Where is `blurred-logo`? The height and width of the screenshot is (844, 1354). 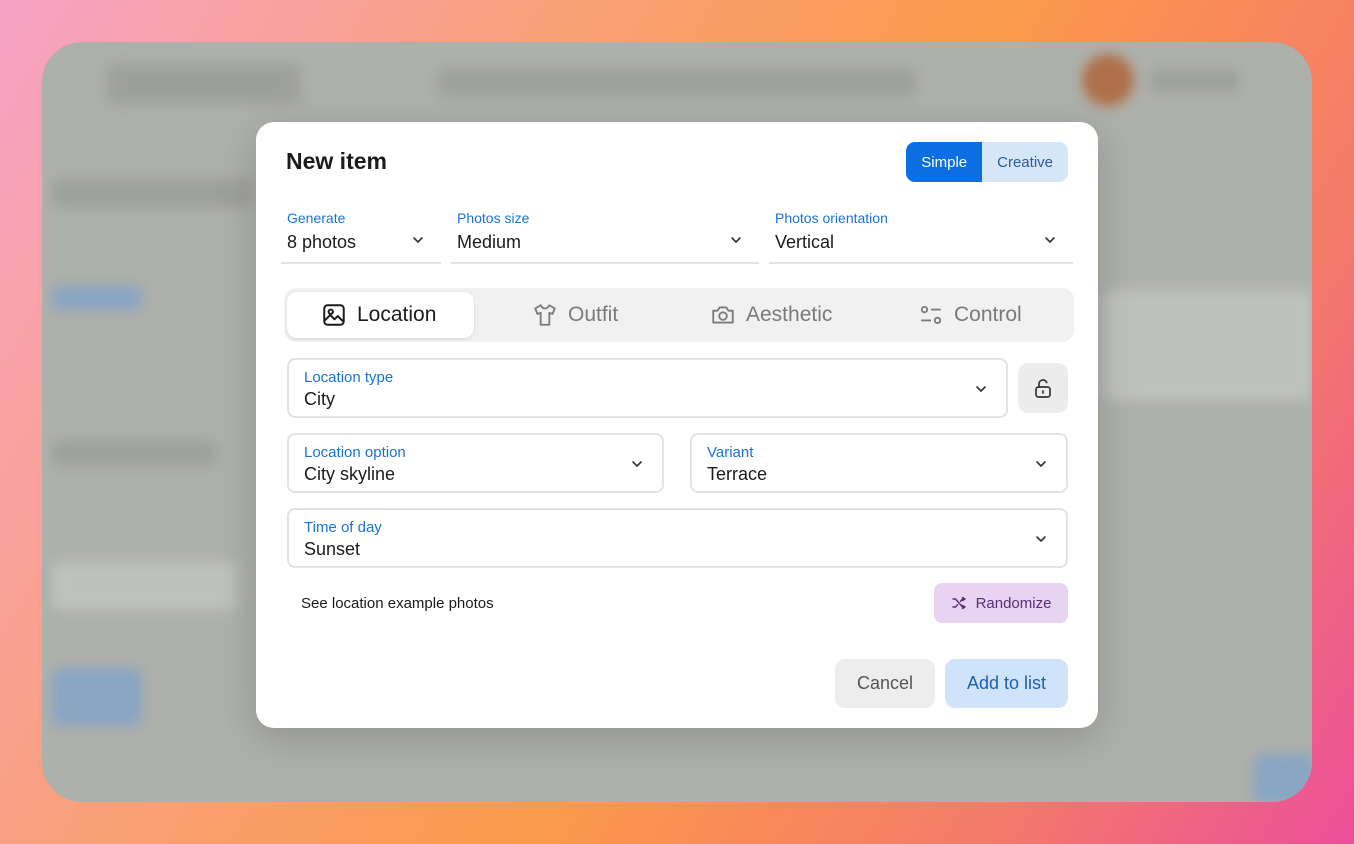 blurred-logo is located at coordinates (203, 84).